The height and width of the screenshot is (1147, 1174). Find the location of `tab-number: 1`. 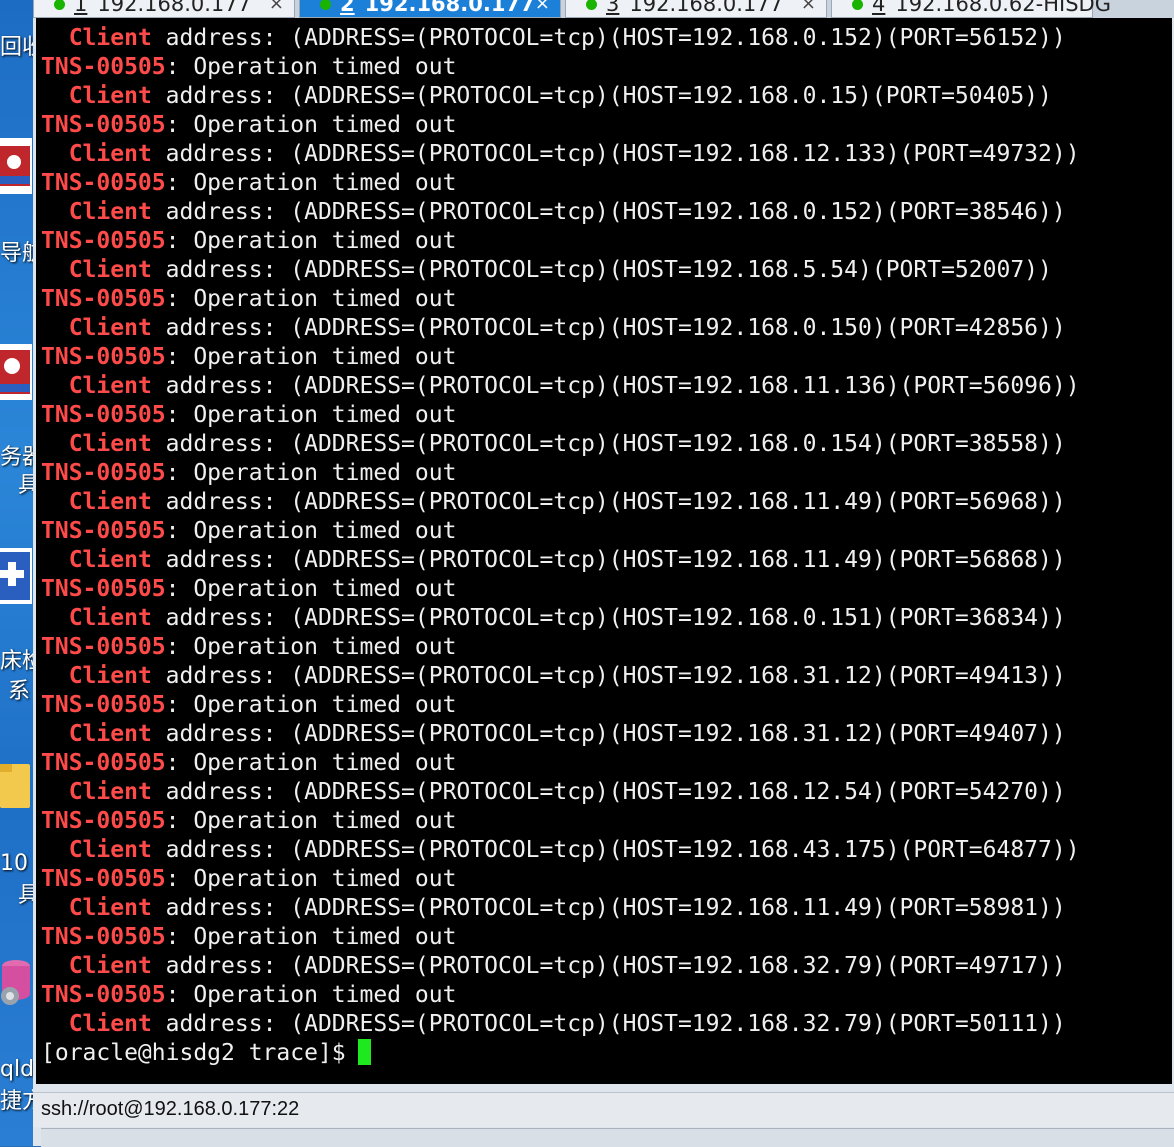

tab-number: 1 is located at coordinates (81, 8).